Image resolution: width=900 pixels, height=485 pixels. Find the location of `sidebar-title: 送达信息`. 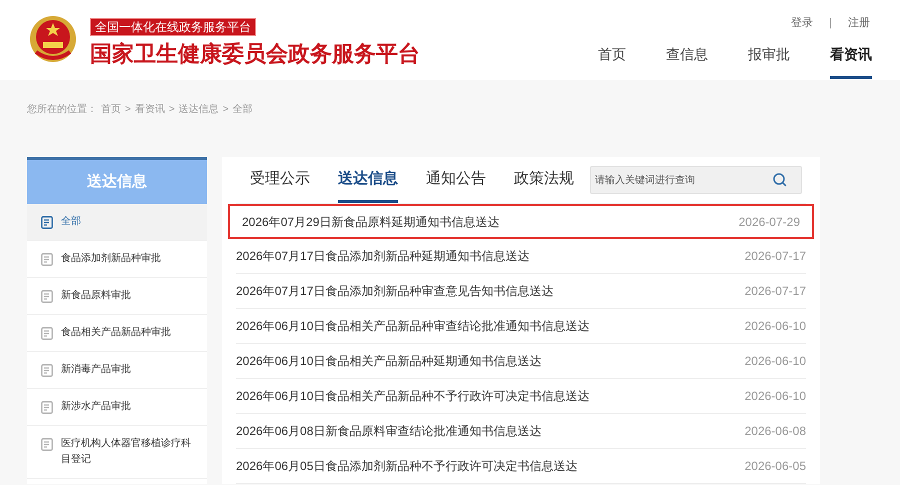

sidebar-title: 送达信息 is located at coordinates (117, 180).